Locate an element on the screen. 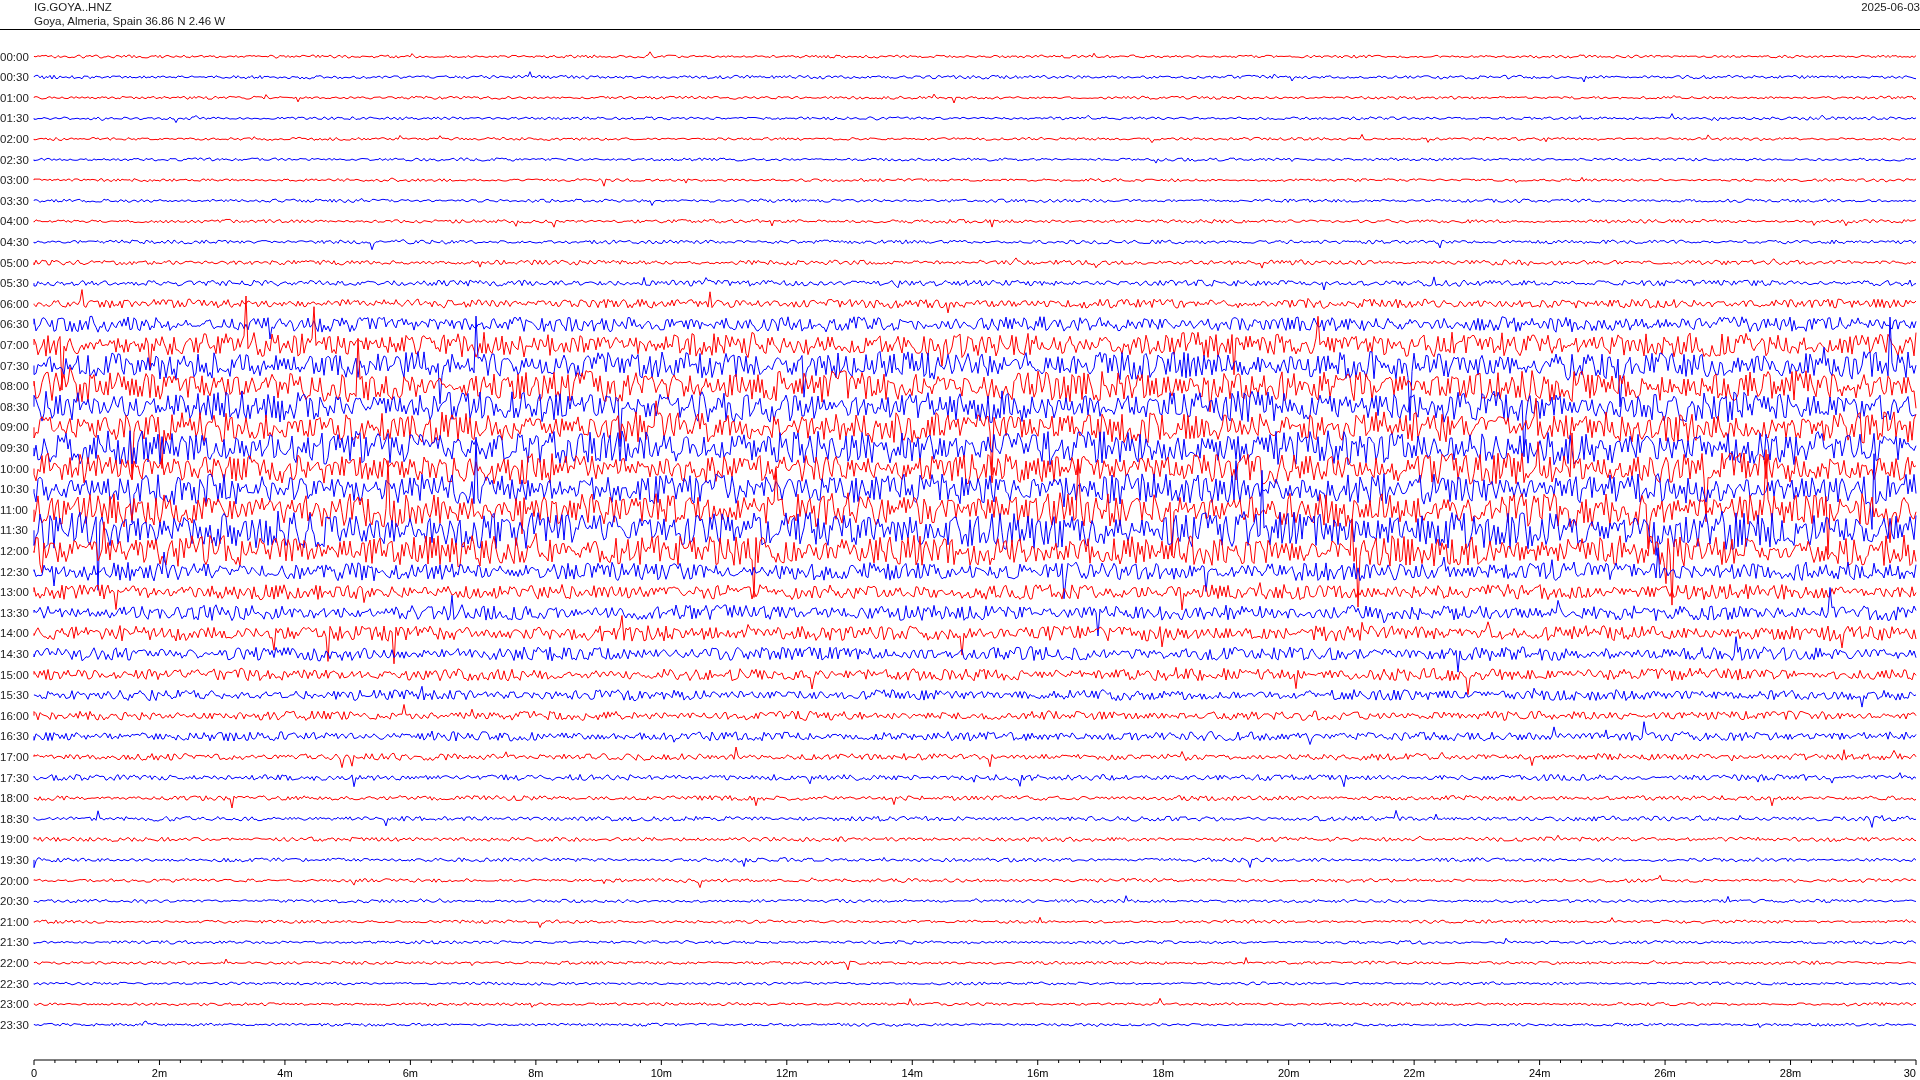  axis-tick-label: 18m is located at coordinates (1163, 1073).